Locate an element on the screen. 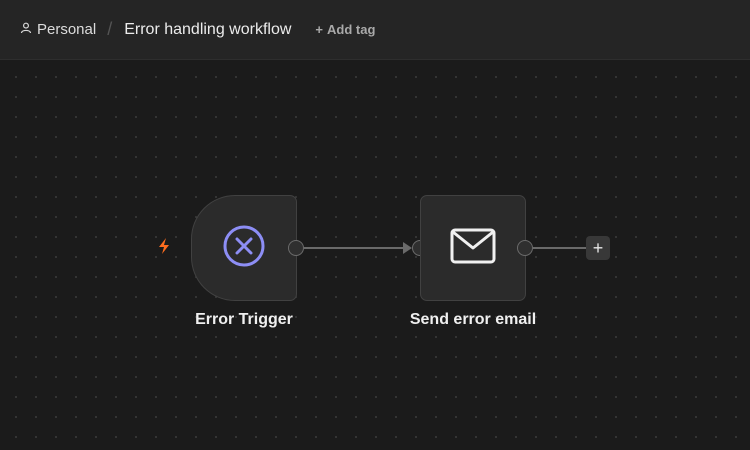 Image resolution: width=750 pixels, height=450 pixels. error-trigger-label: Error Trigger is located at coordinates (244, 319).